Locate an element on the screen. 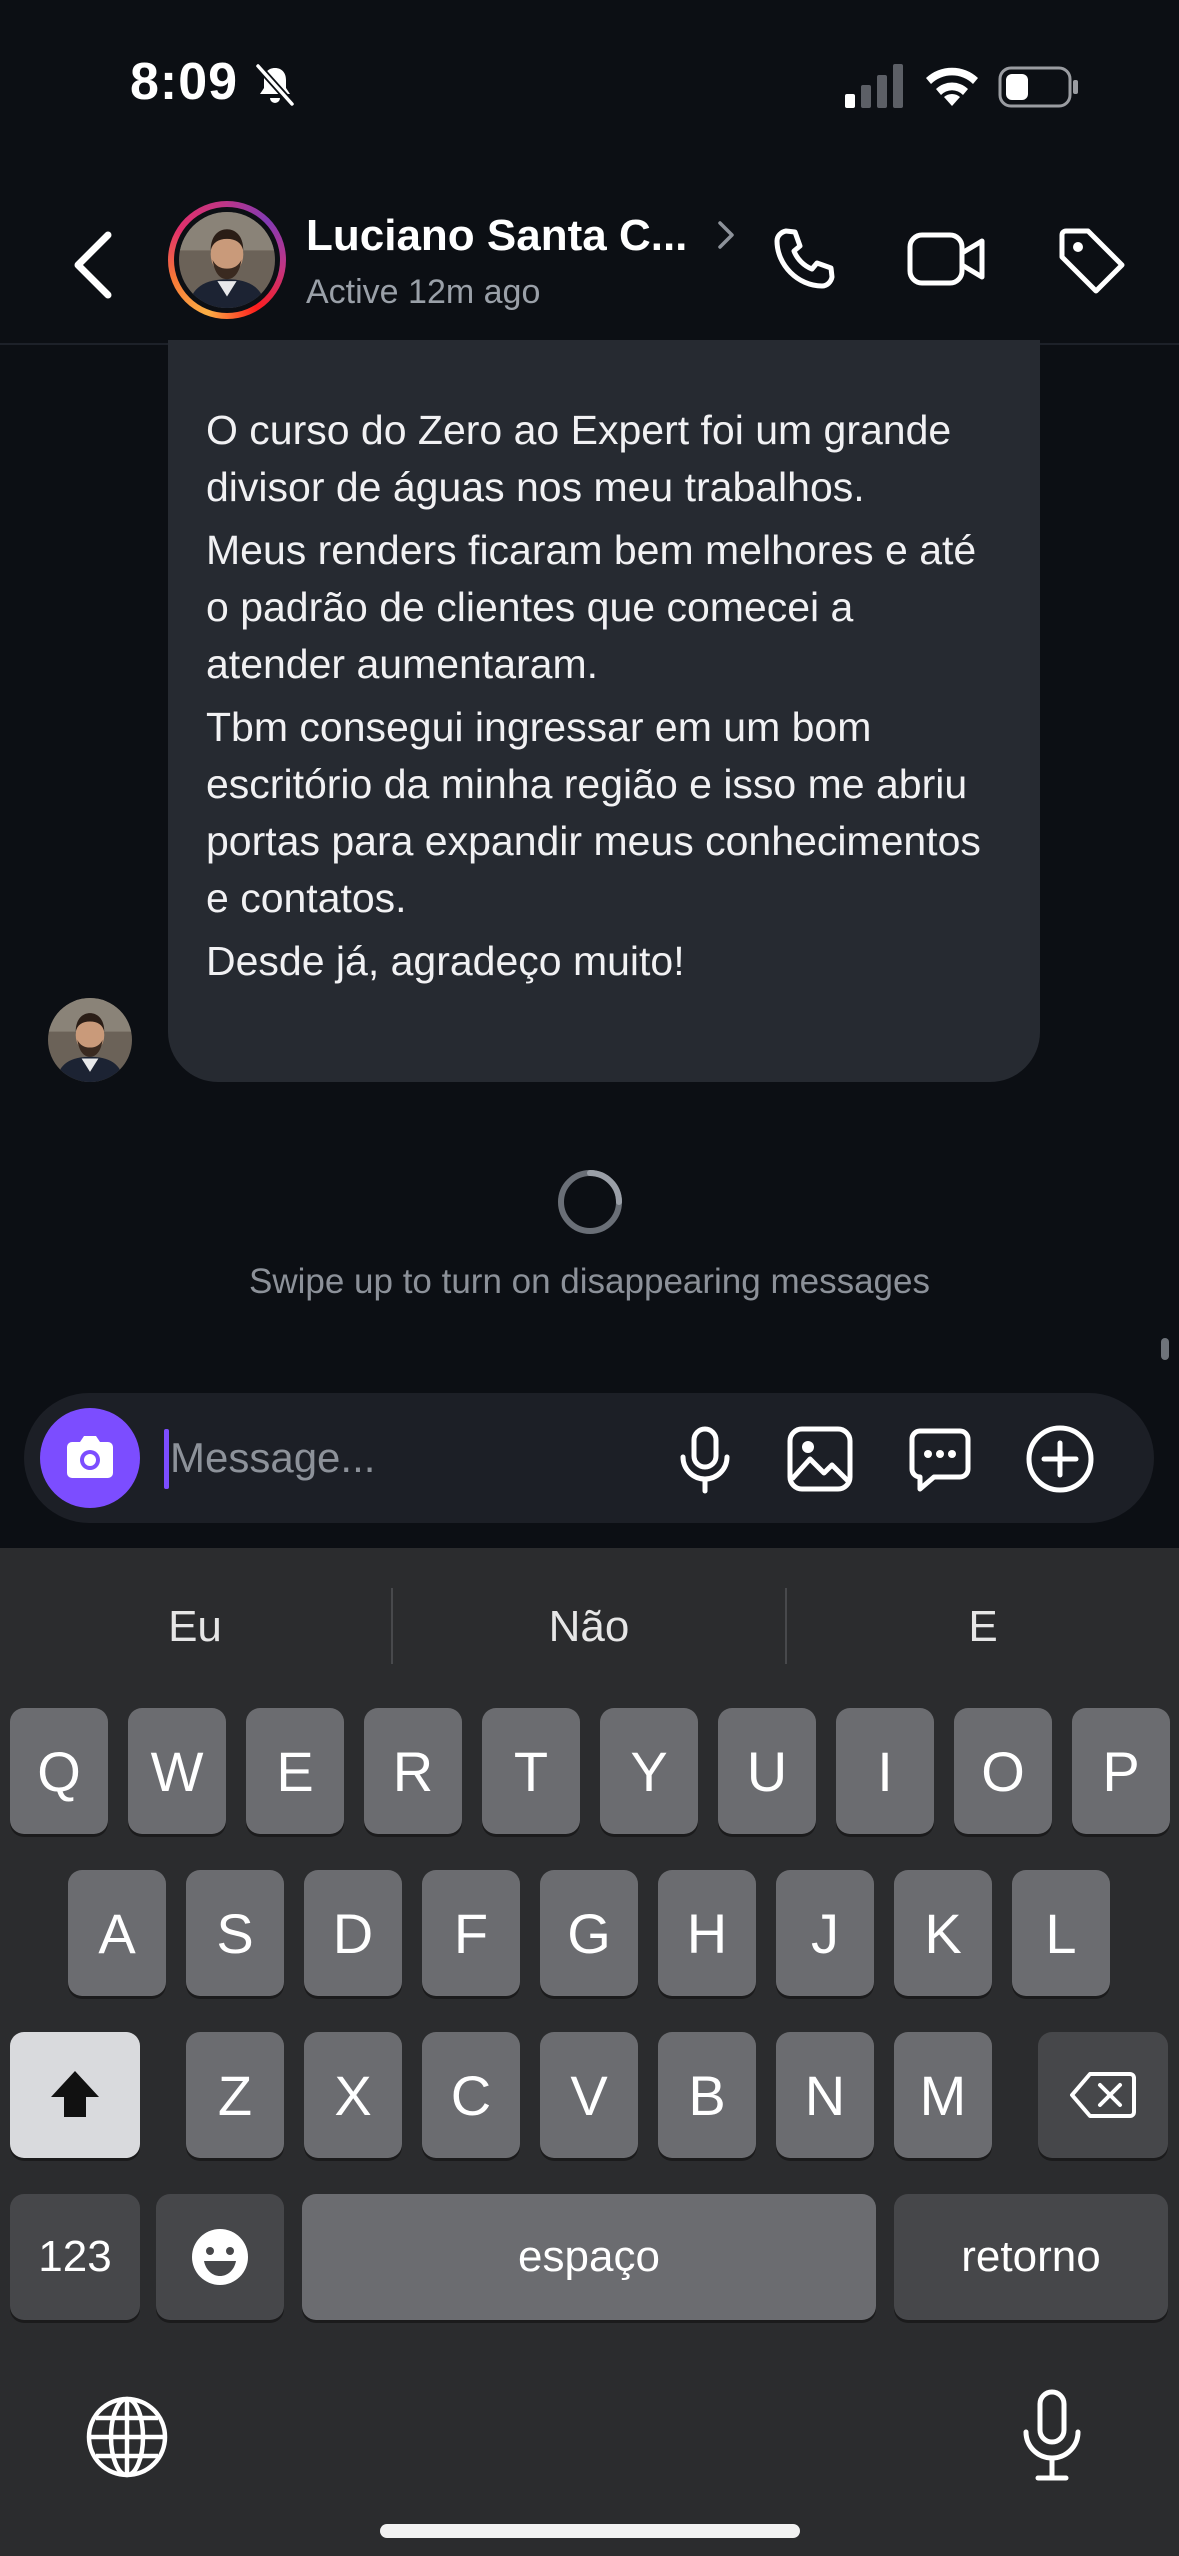 This screenshot has height=2556, width=1179. shift-key is located at coordinates (75, 2095).